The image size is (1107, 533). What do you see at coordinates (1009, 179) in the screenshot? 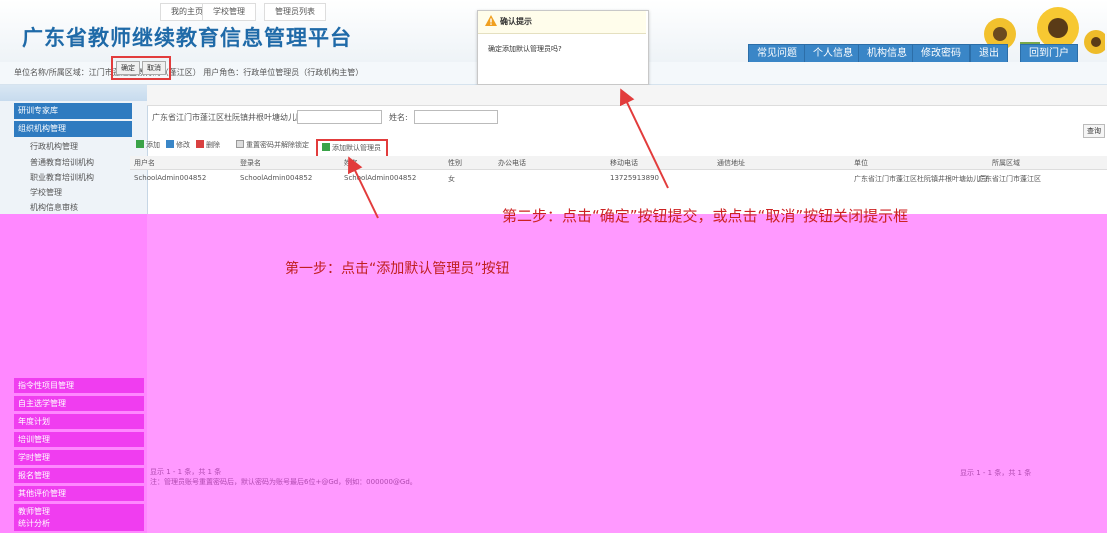
I see `cell-region: 广东省江门市蓬江区` at bounding box center [1009, 179].